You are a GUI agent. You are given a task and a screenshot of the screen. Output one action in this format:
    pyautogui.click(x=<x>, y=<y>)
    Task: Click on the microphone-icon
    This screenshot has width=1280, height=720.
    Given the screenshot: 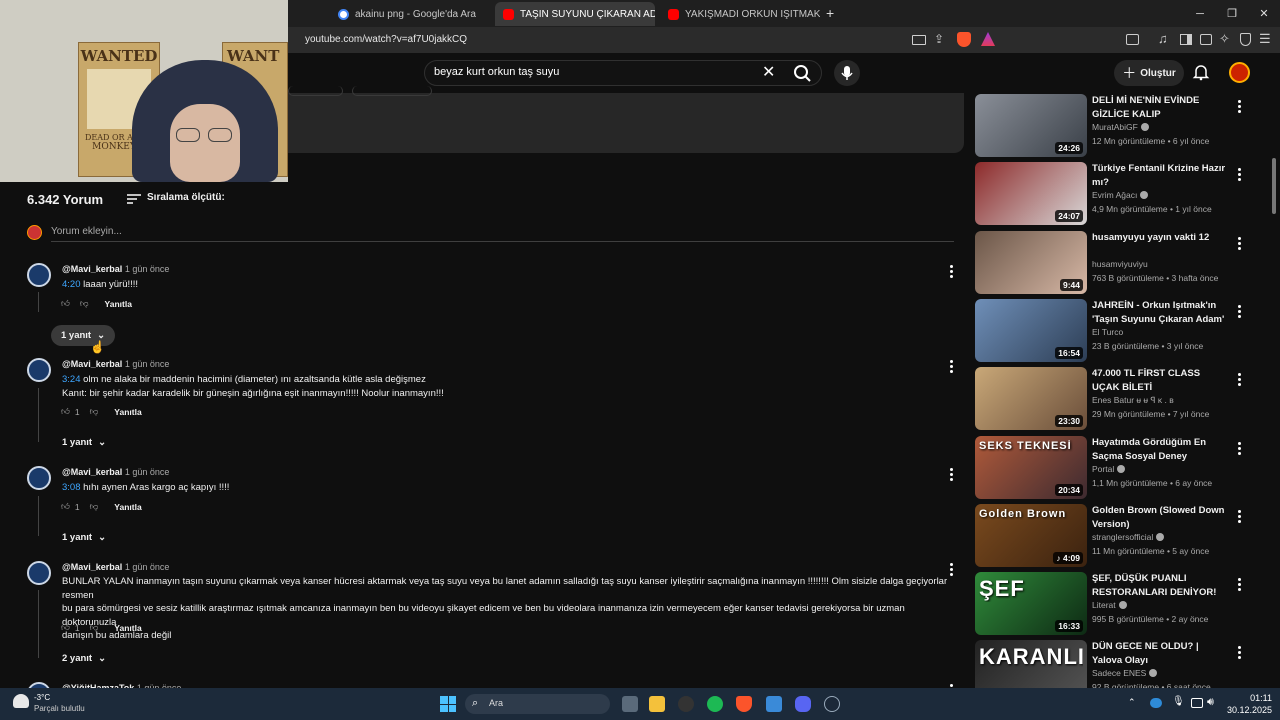 What is the action you would take?
    pyautogui.click(x=847, y=73)
    